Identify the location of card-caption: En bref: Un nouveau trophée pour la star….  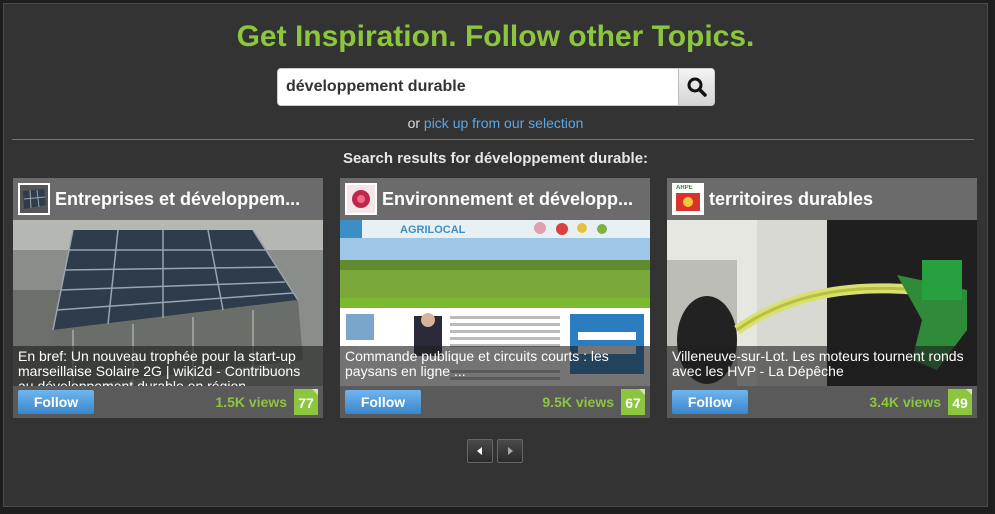
(168, 366).